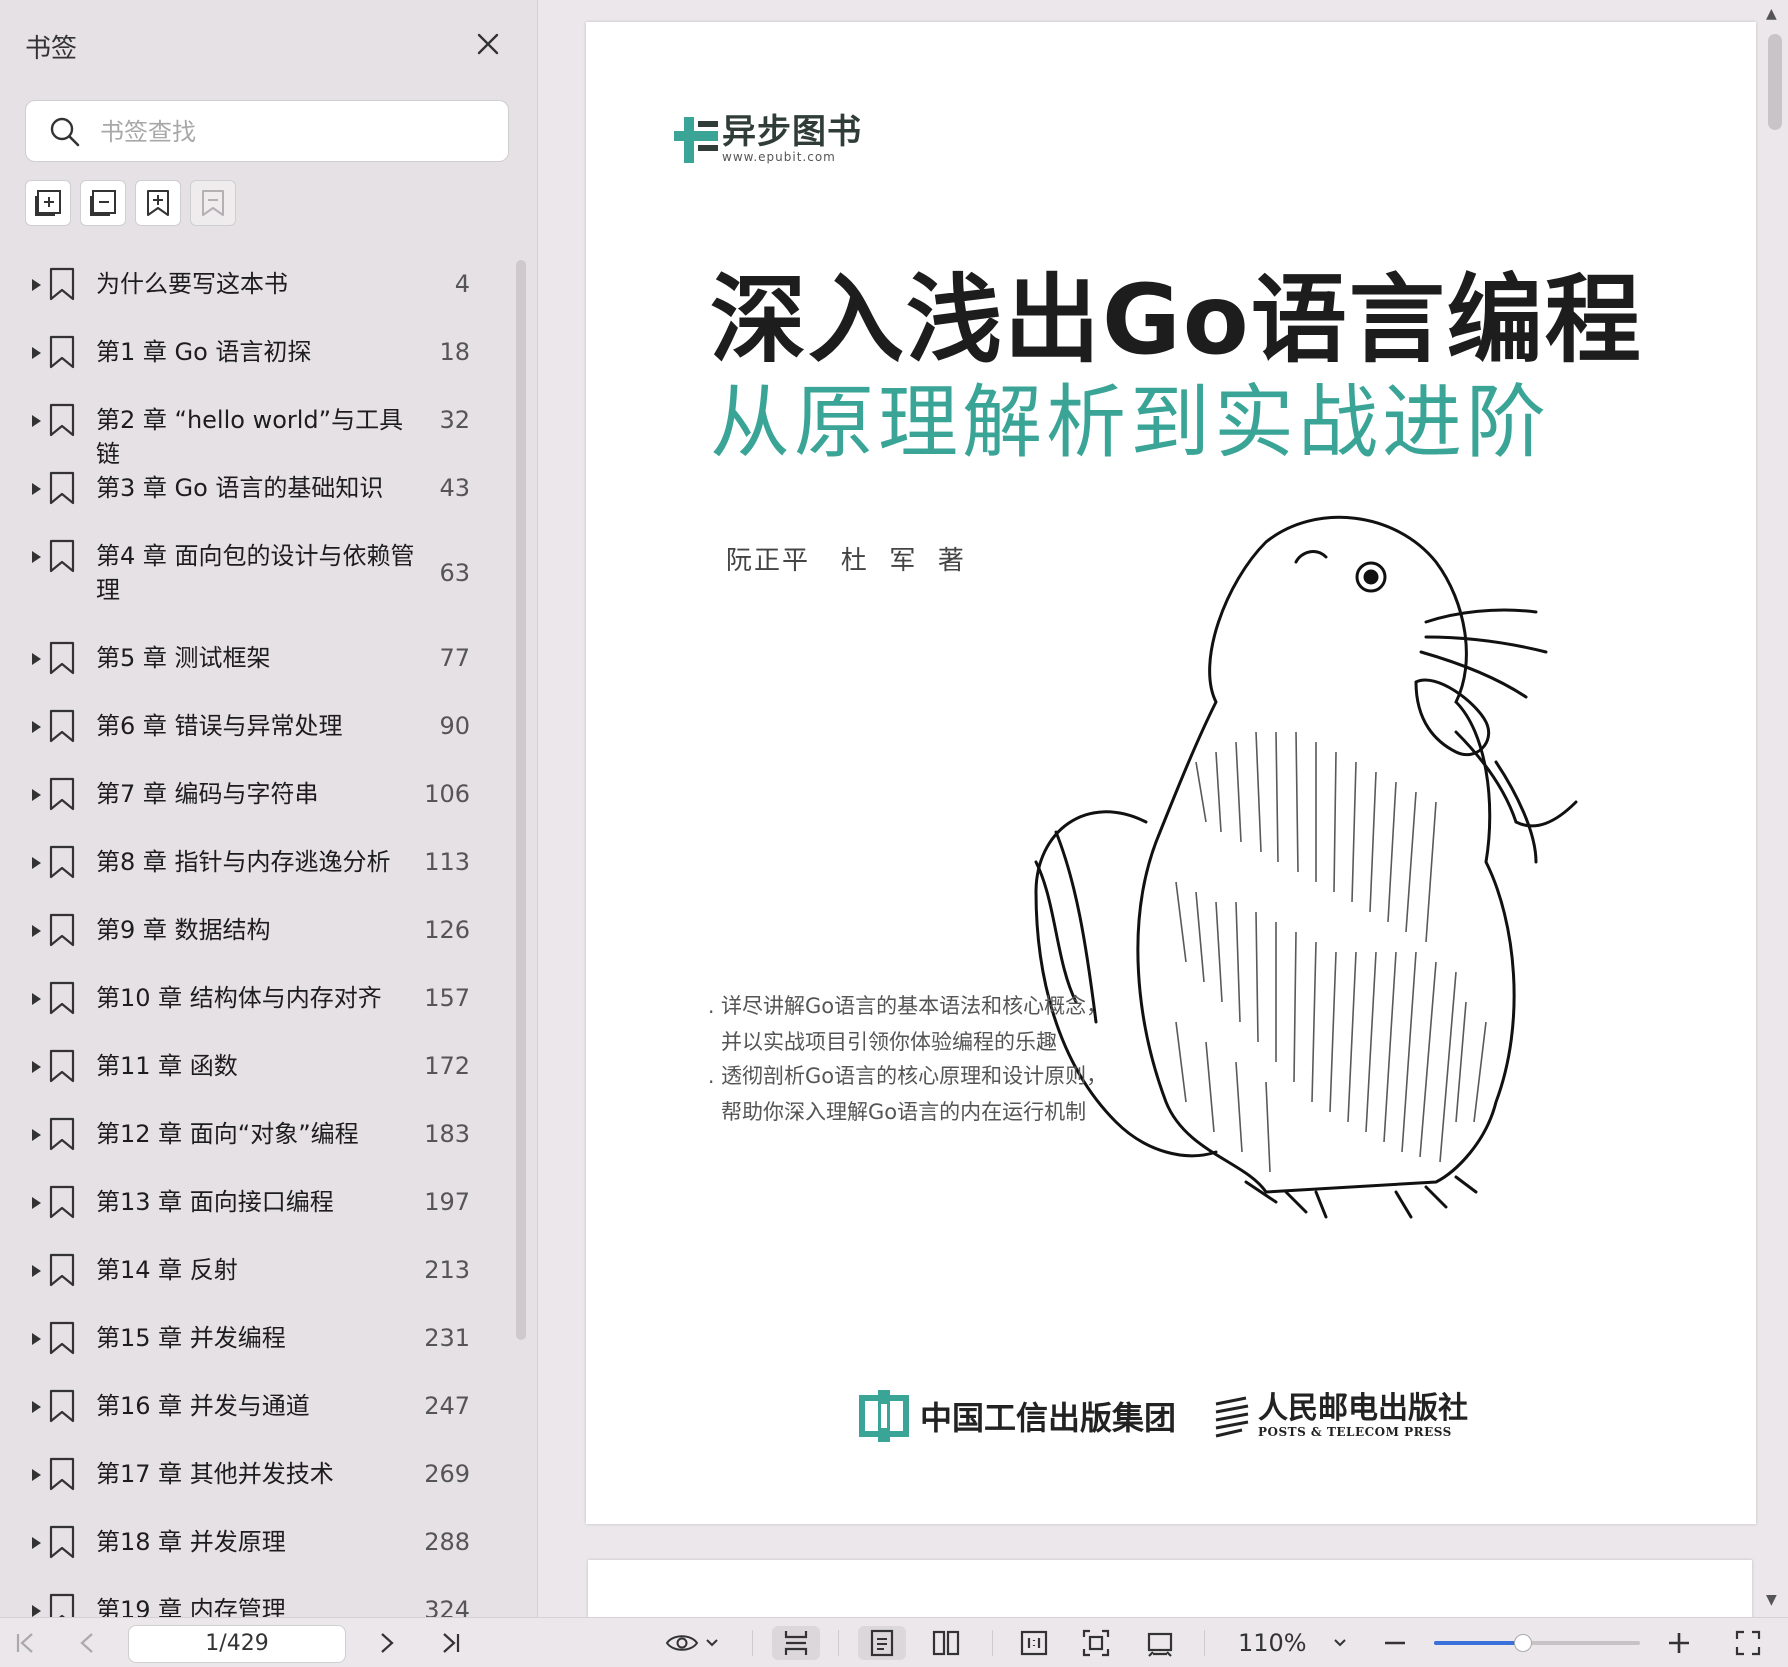  What do you see at coordinates (447, 1542) in the screenshot?
I see `bookmark-page-number: 288` at bounding box center [447, 1542].